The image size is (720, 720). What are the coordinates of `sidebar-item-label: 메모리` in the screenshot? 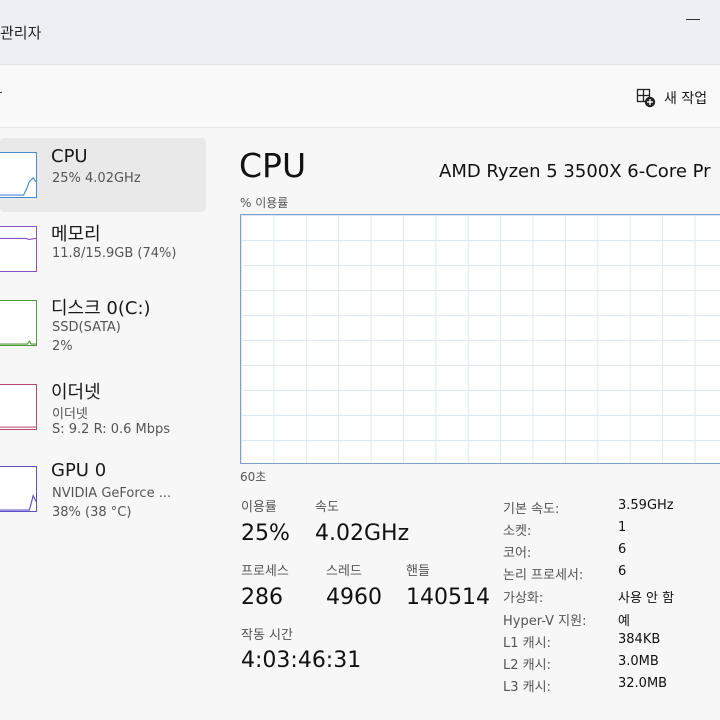 It's located at (76, 234).